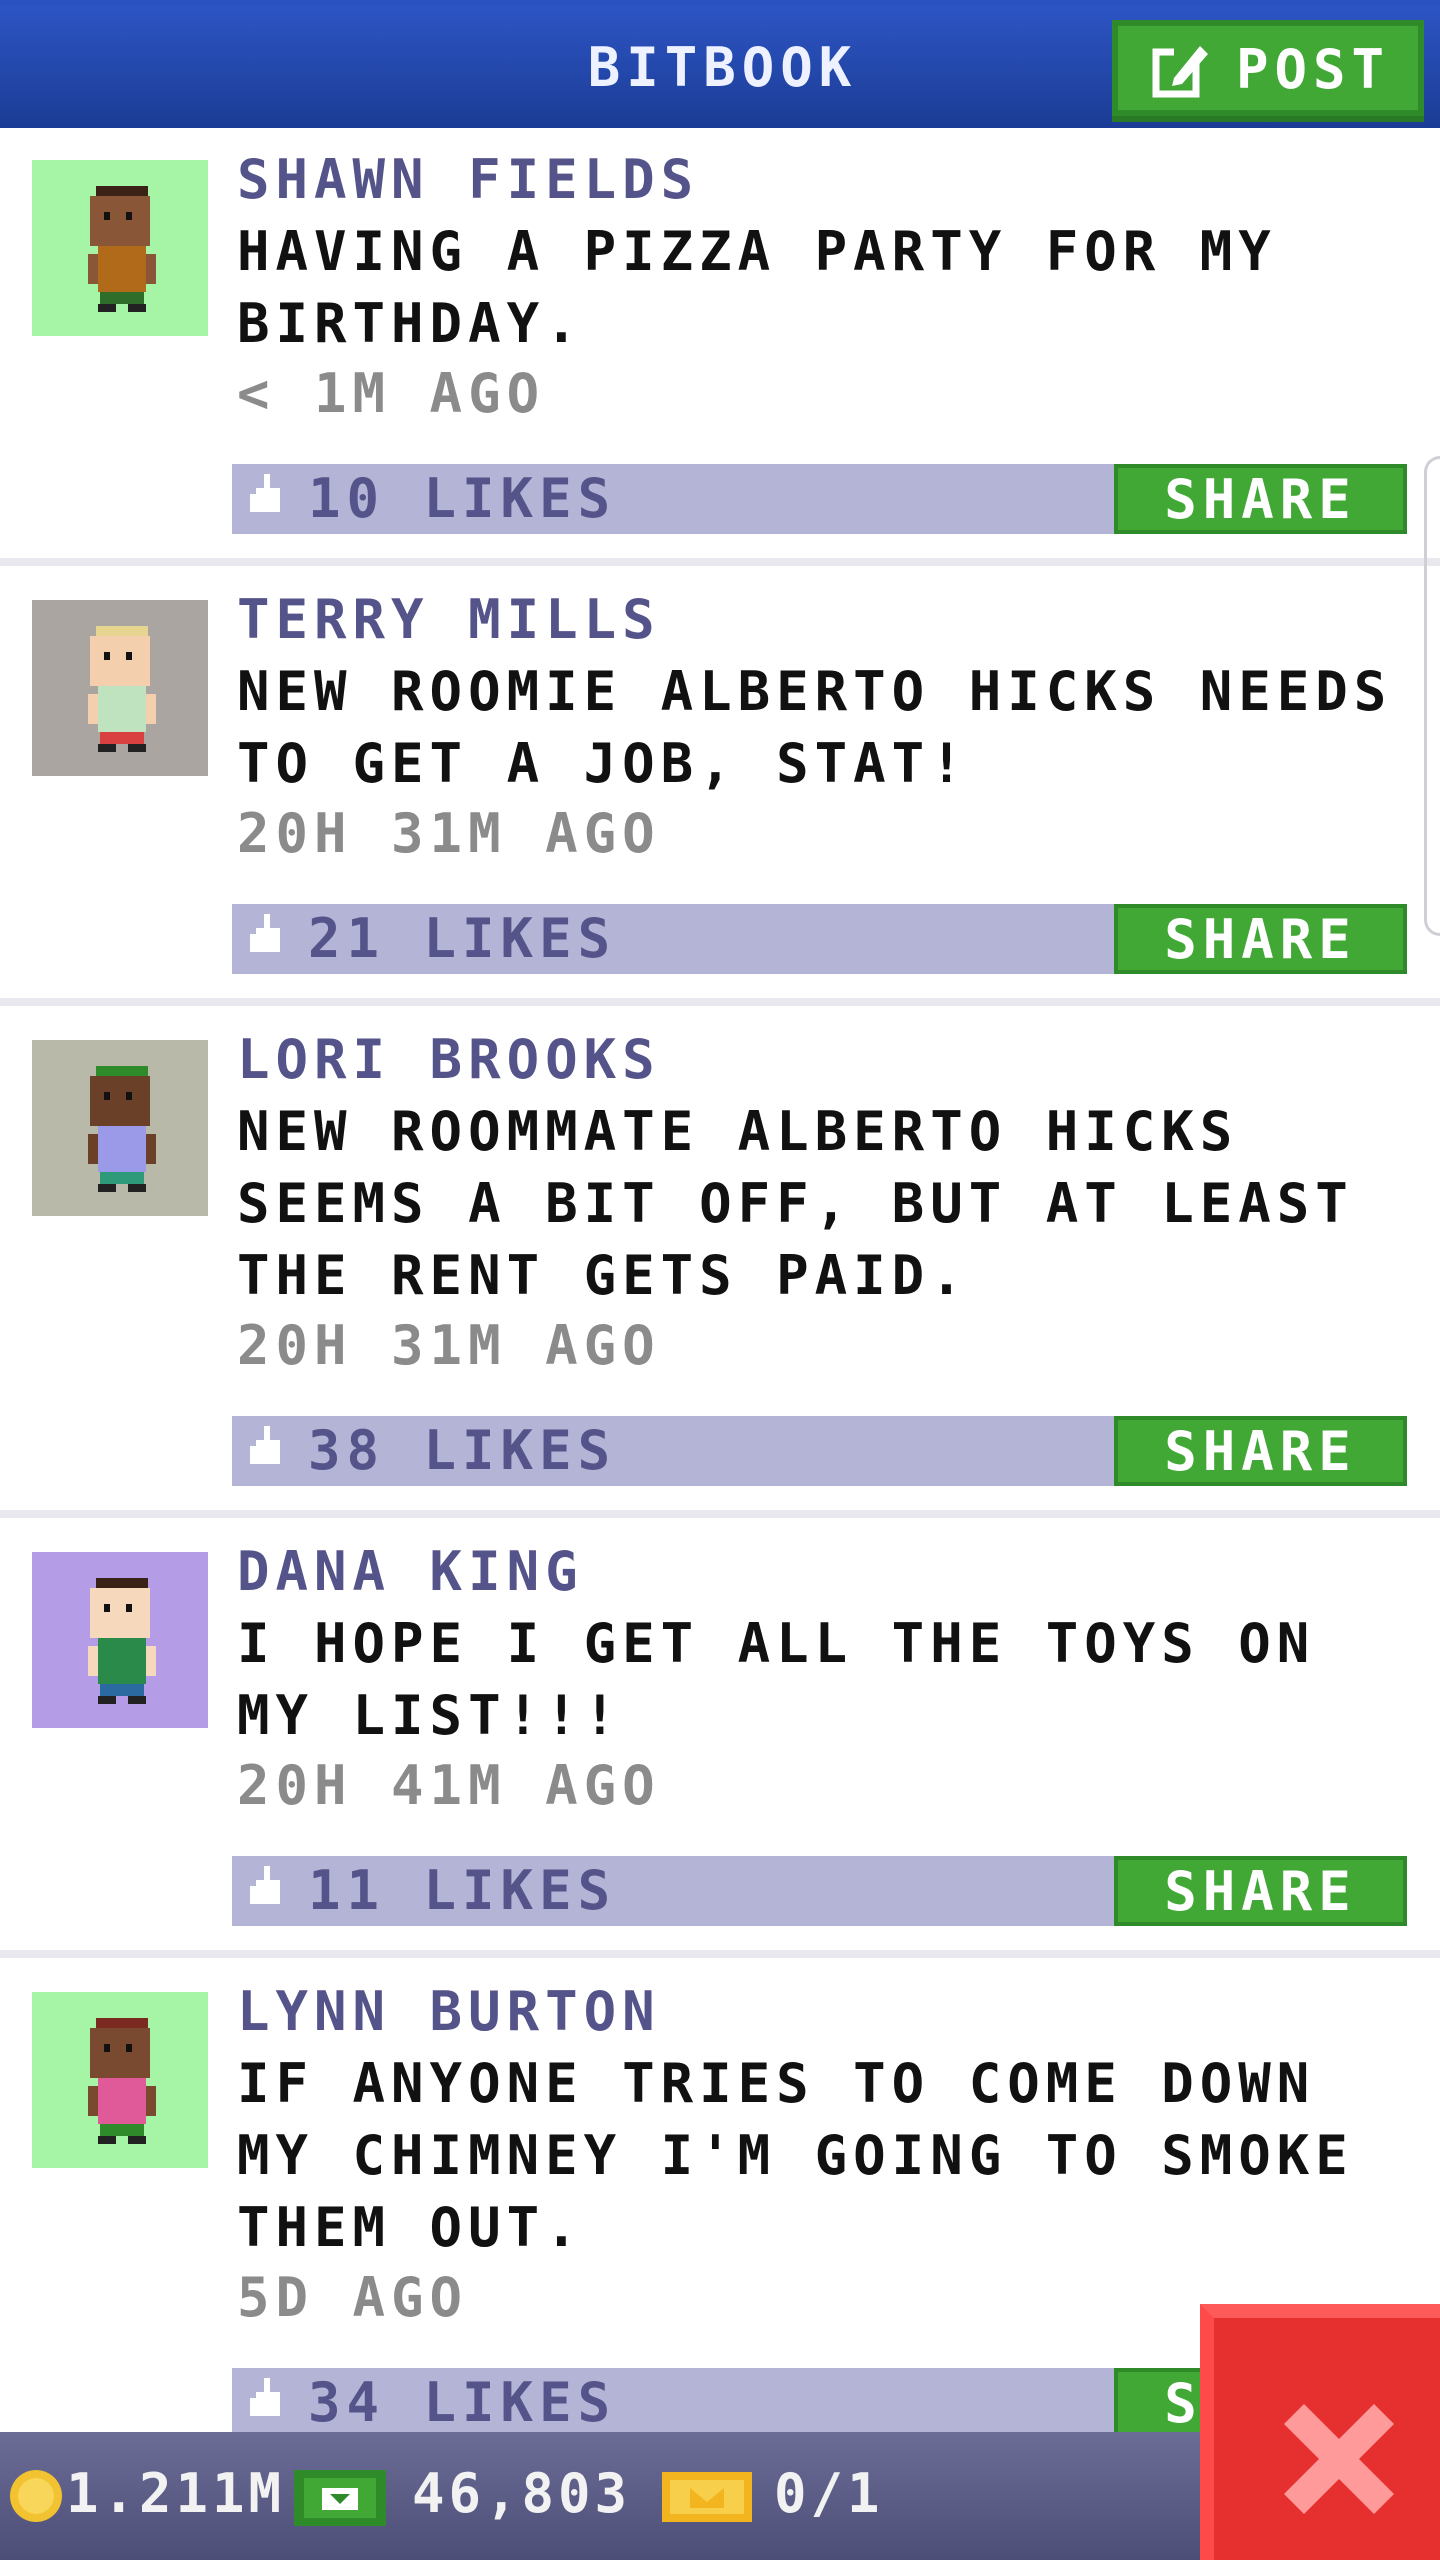  I want to click on post-message: I HOPE I GET ALL THE TOYS ON MY LIST!!!, so click(776, 1679).